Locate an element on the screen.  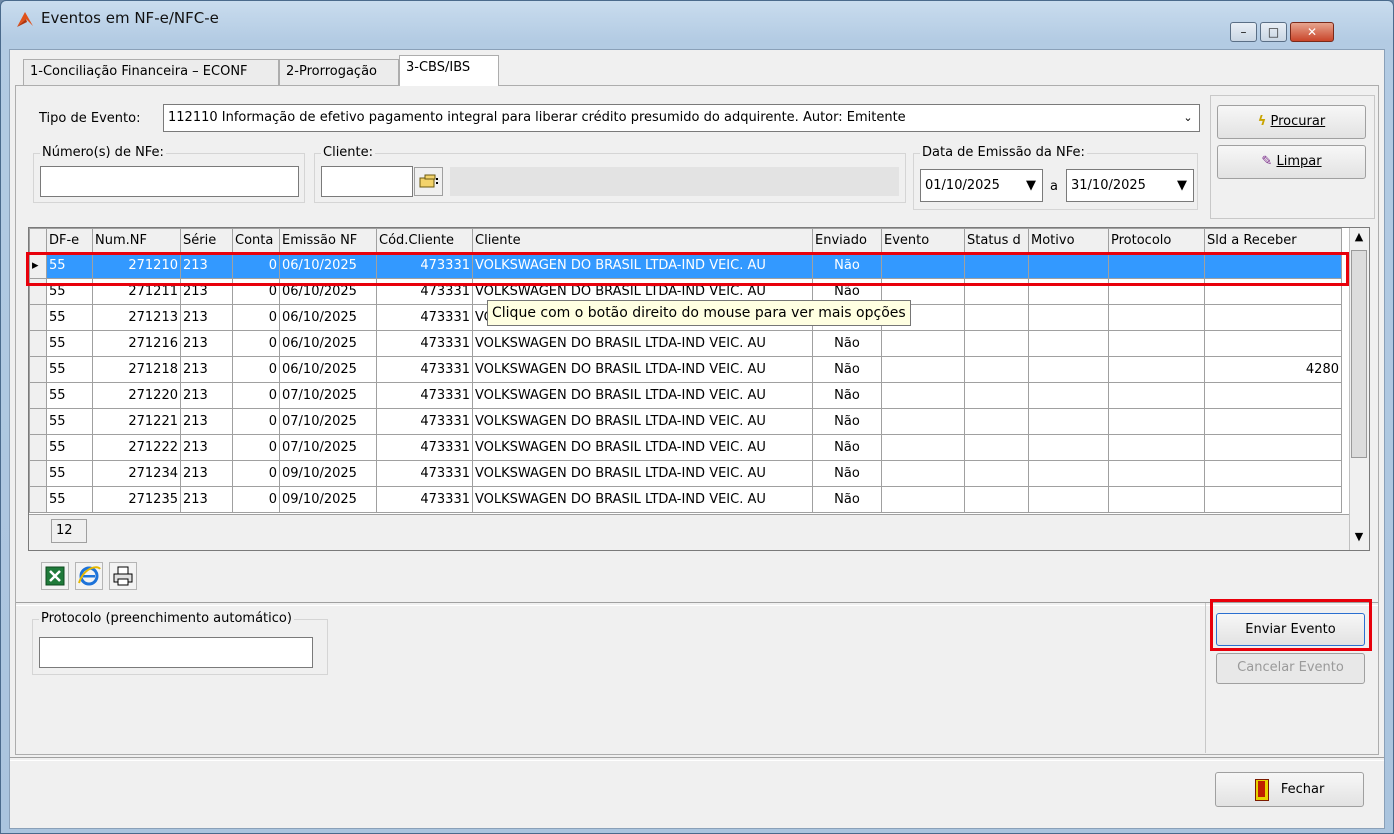
scroll-down-icon: ▼ is located at coordinates (1359, 539).